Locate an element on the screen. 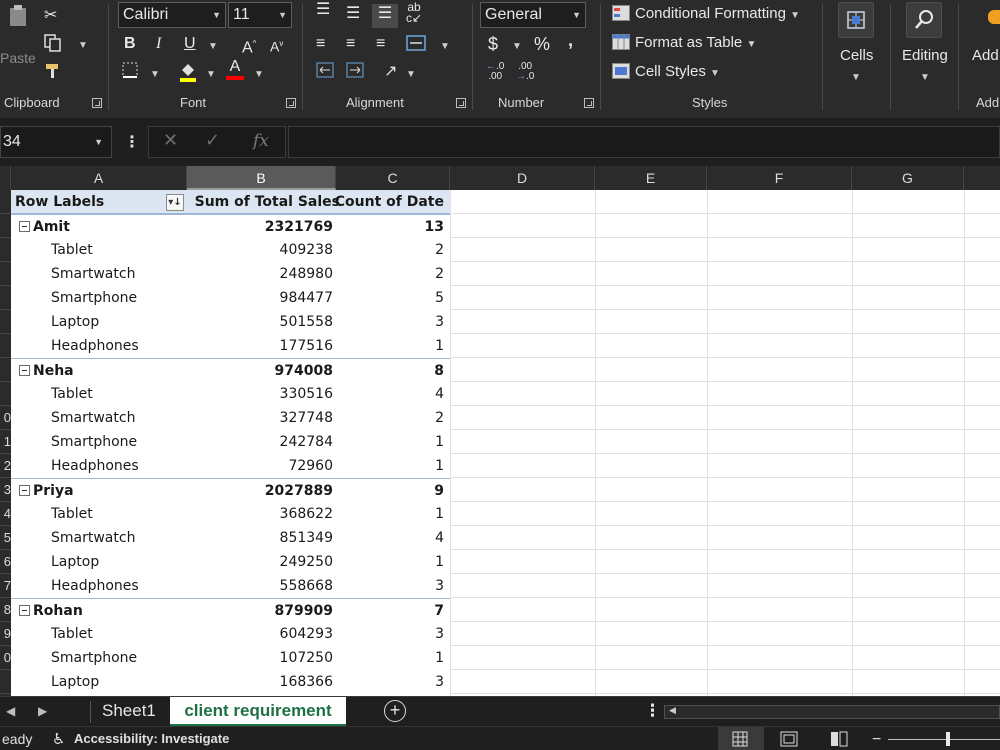  cell-styles-button: Cell Styles ▼ is located at coordinates (666, 71).